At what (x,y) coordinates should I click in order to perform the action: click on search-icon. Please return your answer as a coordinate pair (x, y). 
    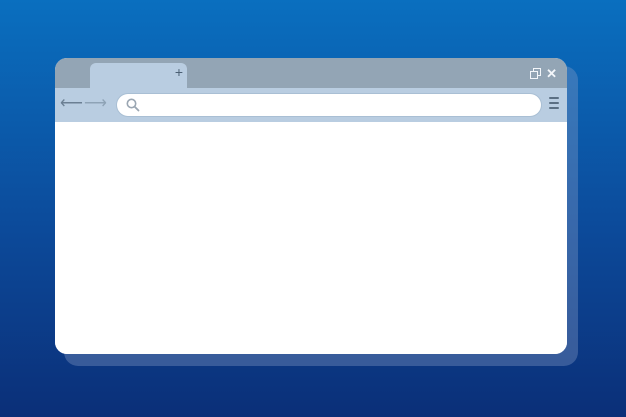
    Looking at the image, I should click on (133, 105).